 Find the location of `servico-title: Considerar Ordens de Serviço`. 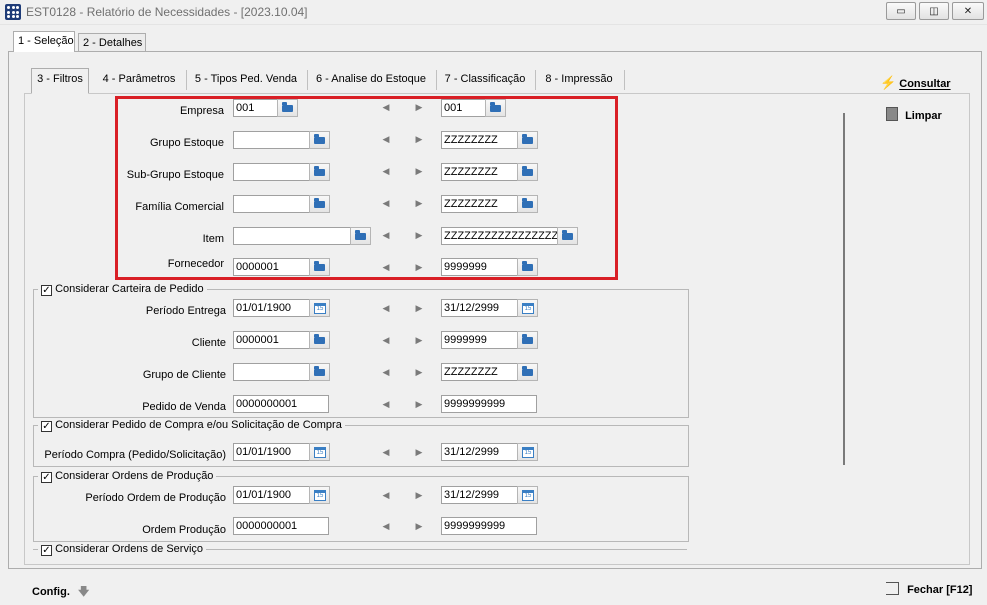

servico-title: Considerar Ordens de Serviço is located at coordinates (129, 549).